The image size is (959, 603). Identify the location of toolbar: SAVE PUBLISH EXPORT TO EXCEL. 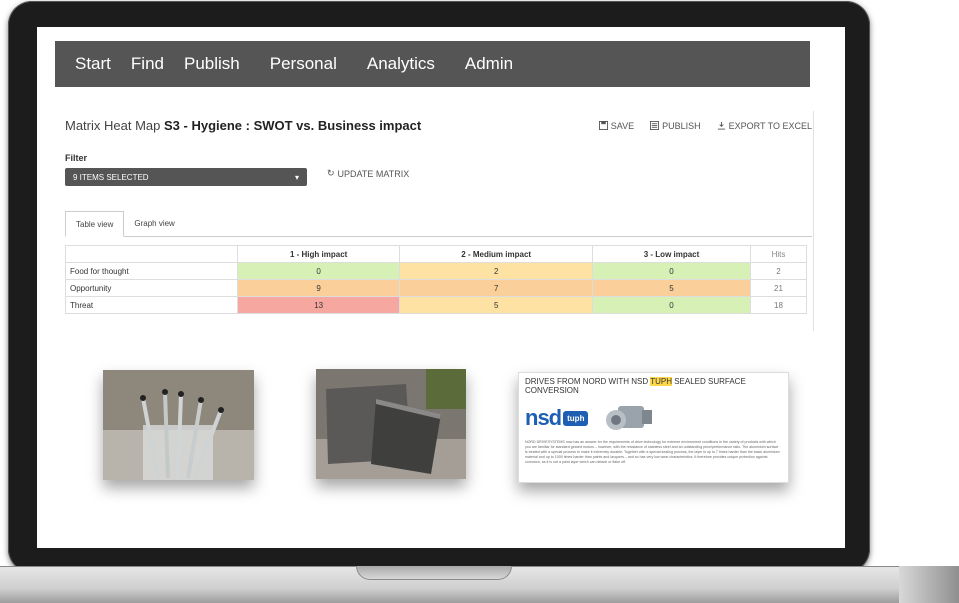
(705, 125).